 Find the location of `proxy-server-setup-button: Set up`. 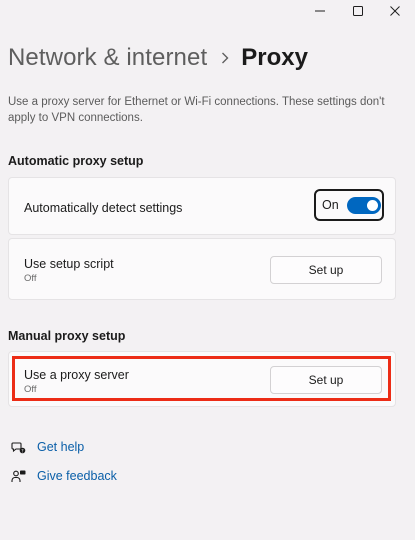

proxy-server-setup-button: Set up is located at coordinates (326, 380).